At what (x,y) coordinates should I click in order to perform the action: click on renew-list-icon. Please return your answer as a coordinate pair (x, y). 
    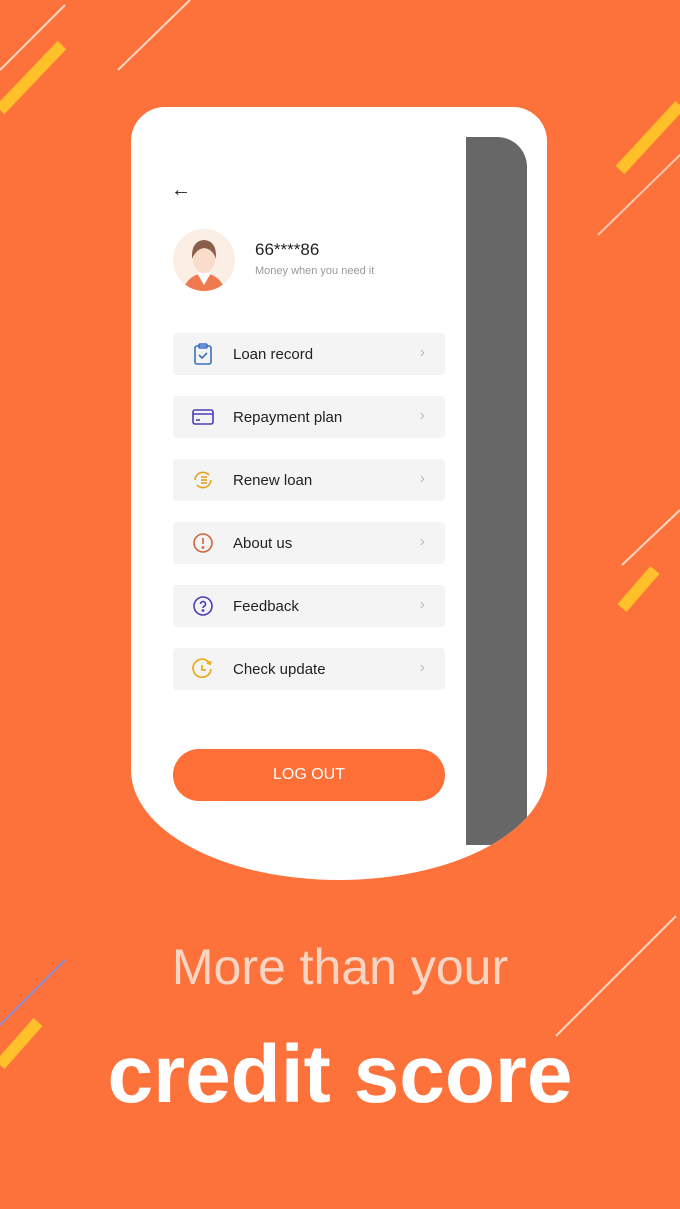
    Looking at the image, I should click on (203, 480).